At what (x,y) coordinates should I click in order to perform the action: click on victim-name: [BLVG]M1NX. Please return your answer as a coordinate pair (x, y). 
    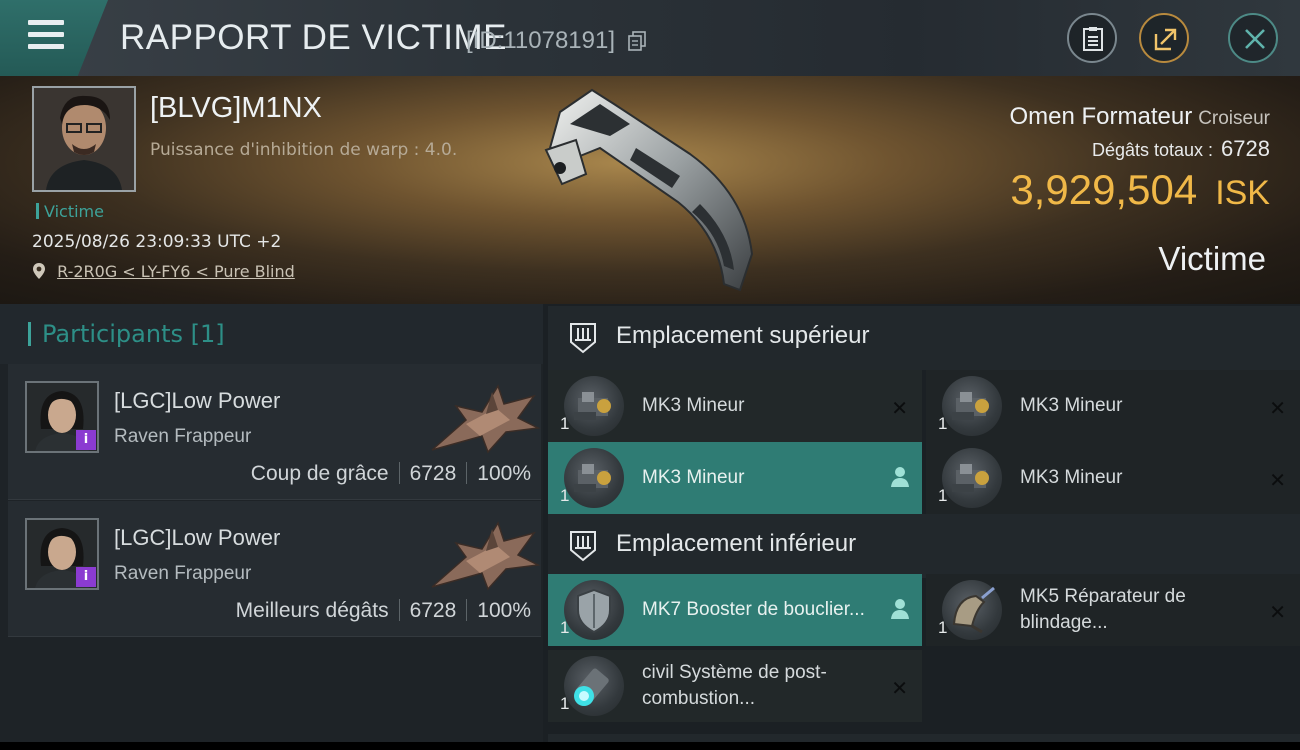
    Looking at the image, I should click on (236, 108).